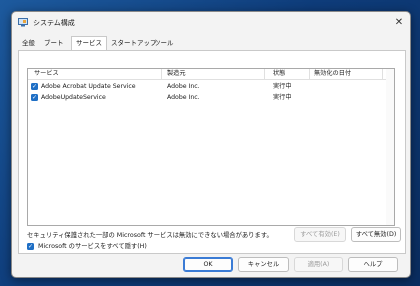 The image size is (420, 286). I want to click on hide-microsoft-checkbox: ✓, so click(30, 246).